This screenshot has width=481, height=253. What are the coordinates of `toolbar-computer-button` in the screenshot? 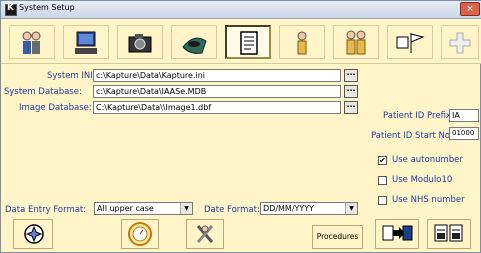 It's located at (86, 42).